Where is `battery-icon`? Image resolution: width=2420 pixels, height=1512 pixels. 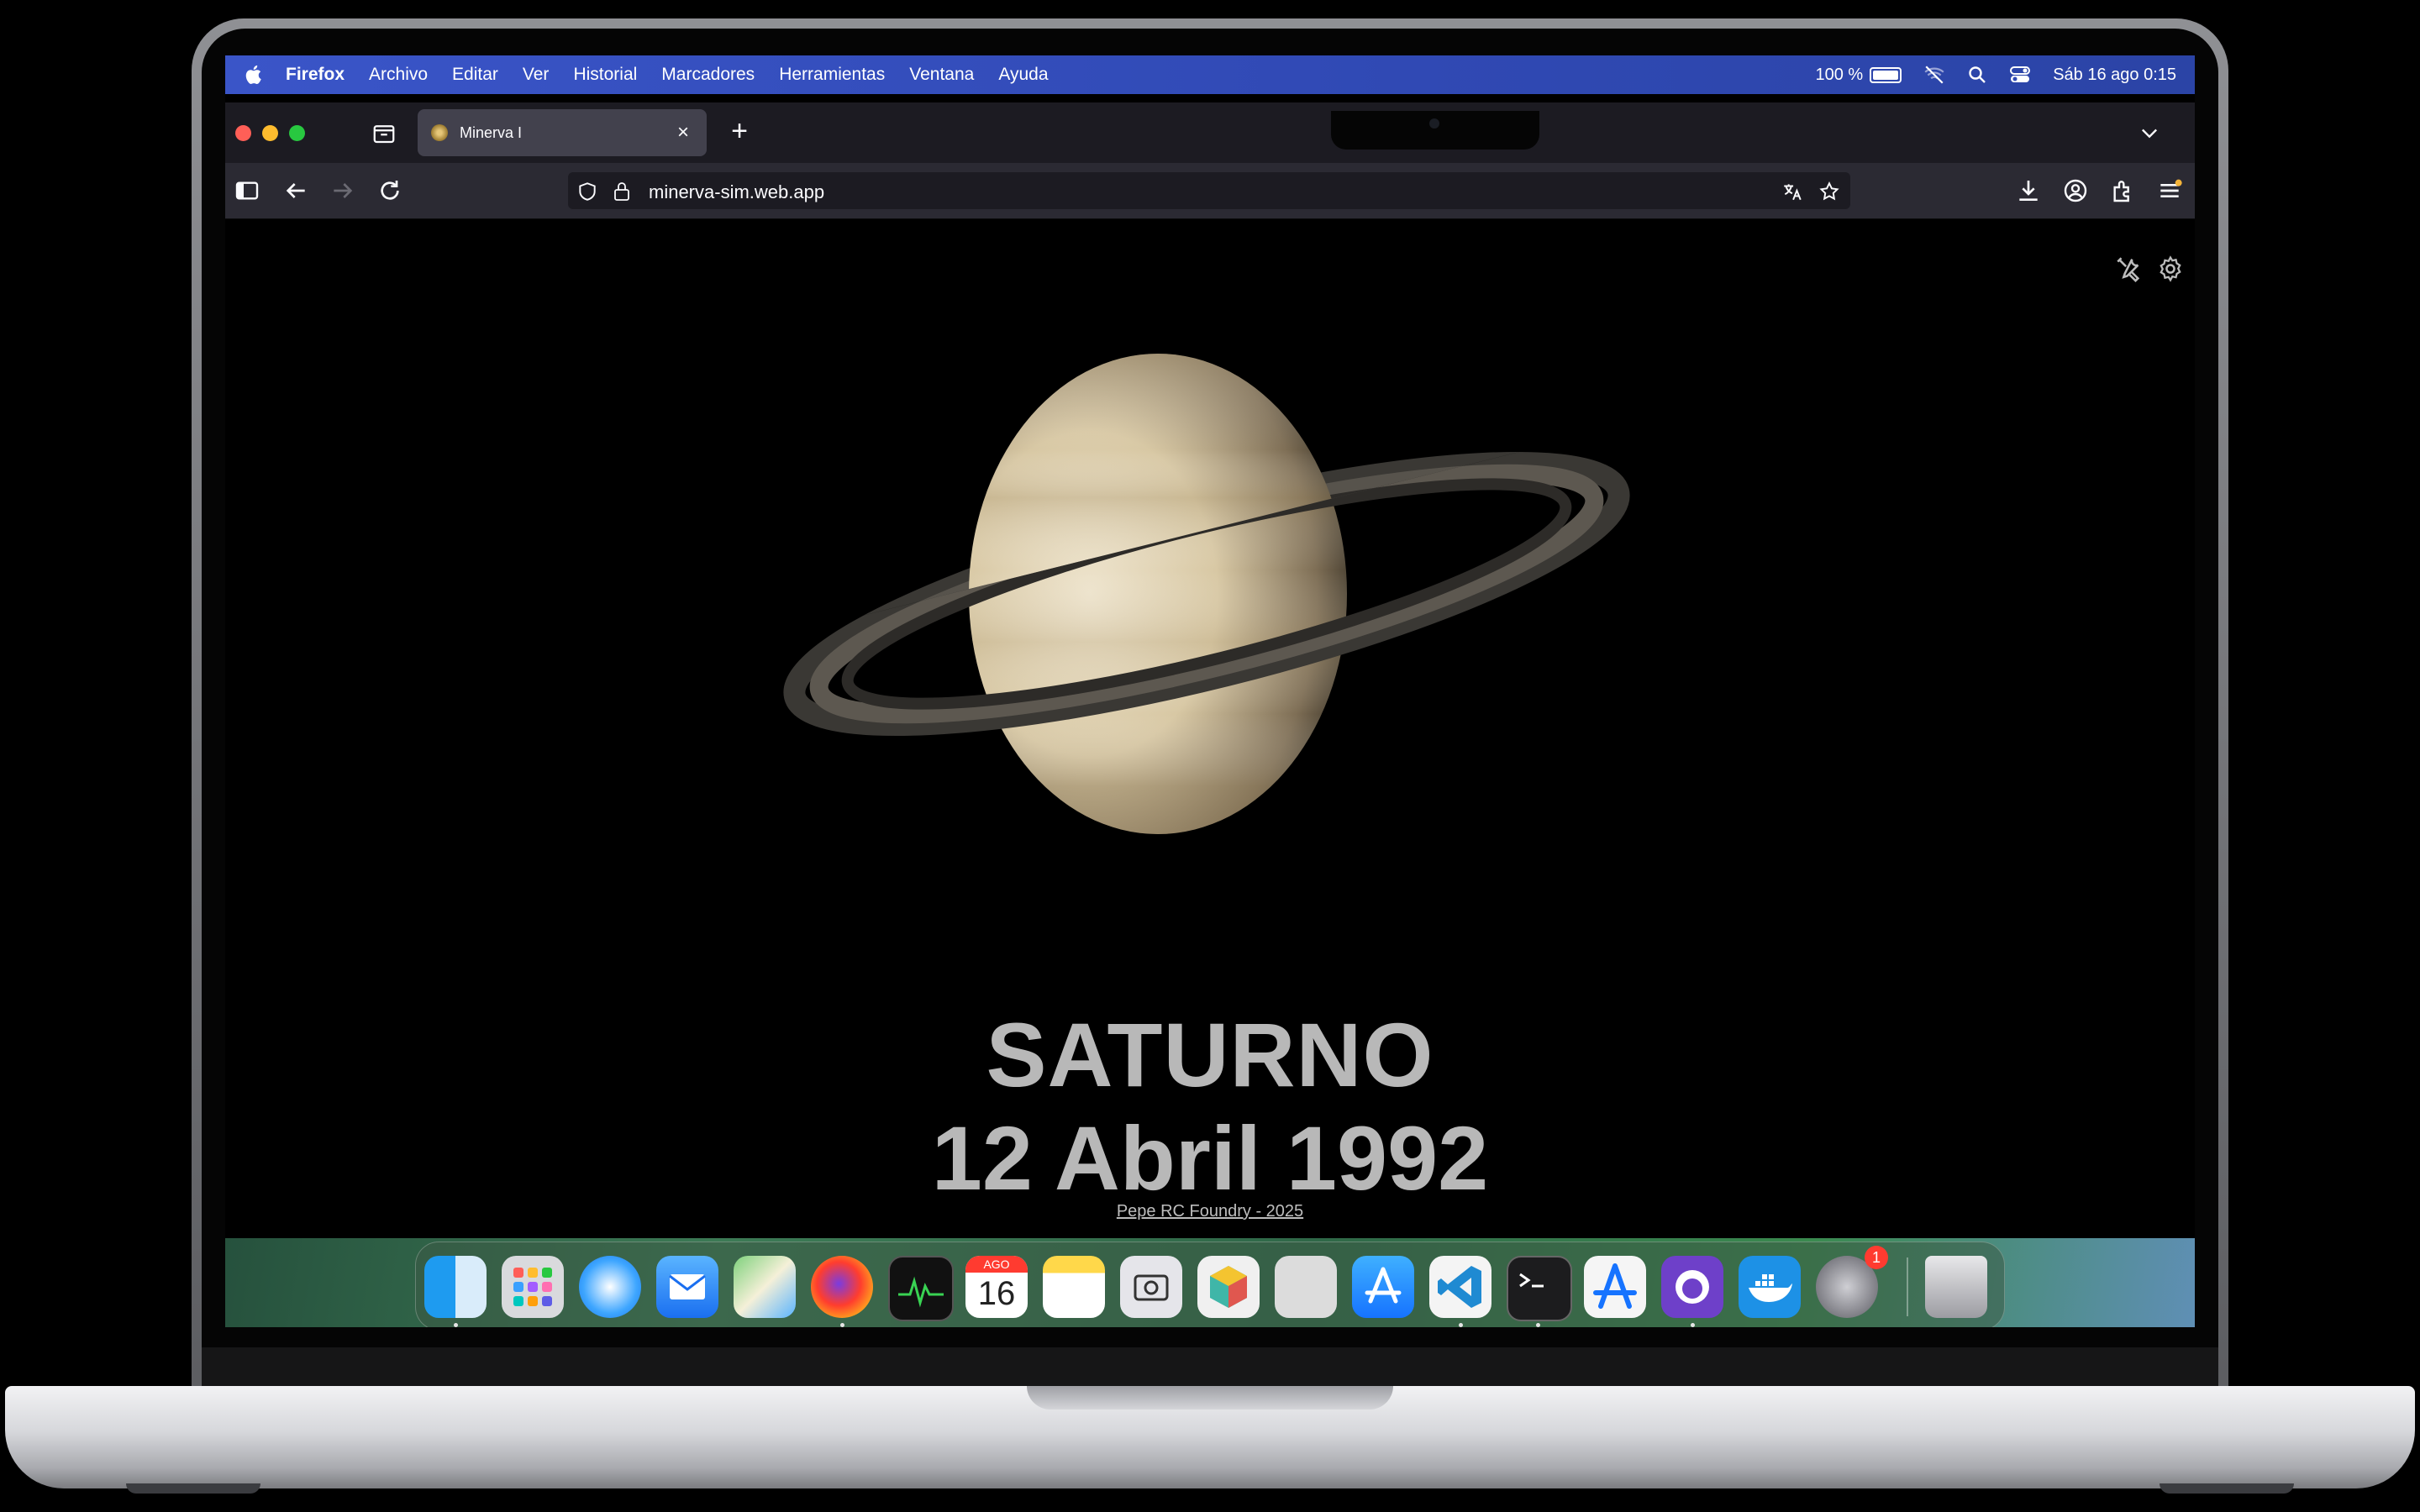 battery-icon is located at coordinates (1886, 74).